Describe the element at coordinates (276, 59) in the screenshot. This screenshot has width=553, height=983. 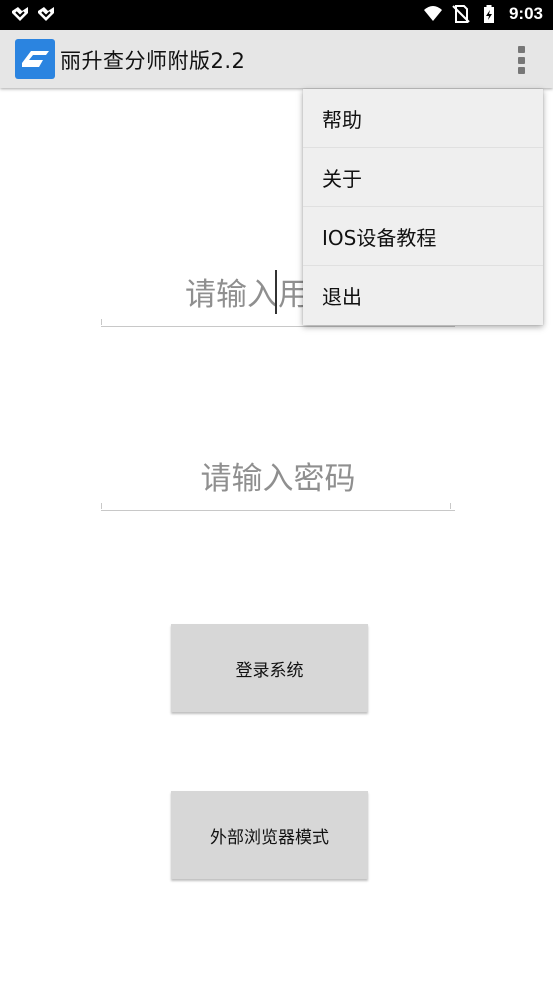
I see `app-bar: 丽升查分师附版2.2` at that location.